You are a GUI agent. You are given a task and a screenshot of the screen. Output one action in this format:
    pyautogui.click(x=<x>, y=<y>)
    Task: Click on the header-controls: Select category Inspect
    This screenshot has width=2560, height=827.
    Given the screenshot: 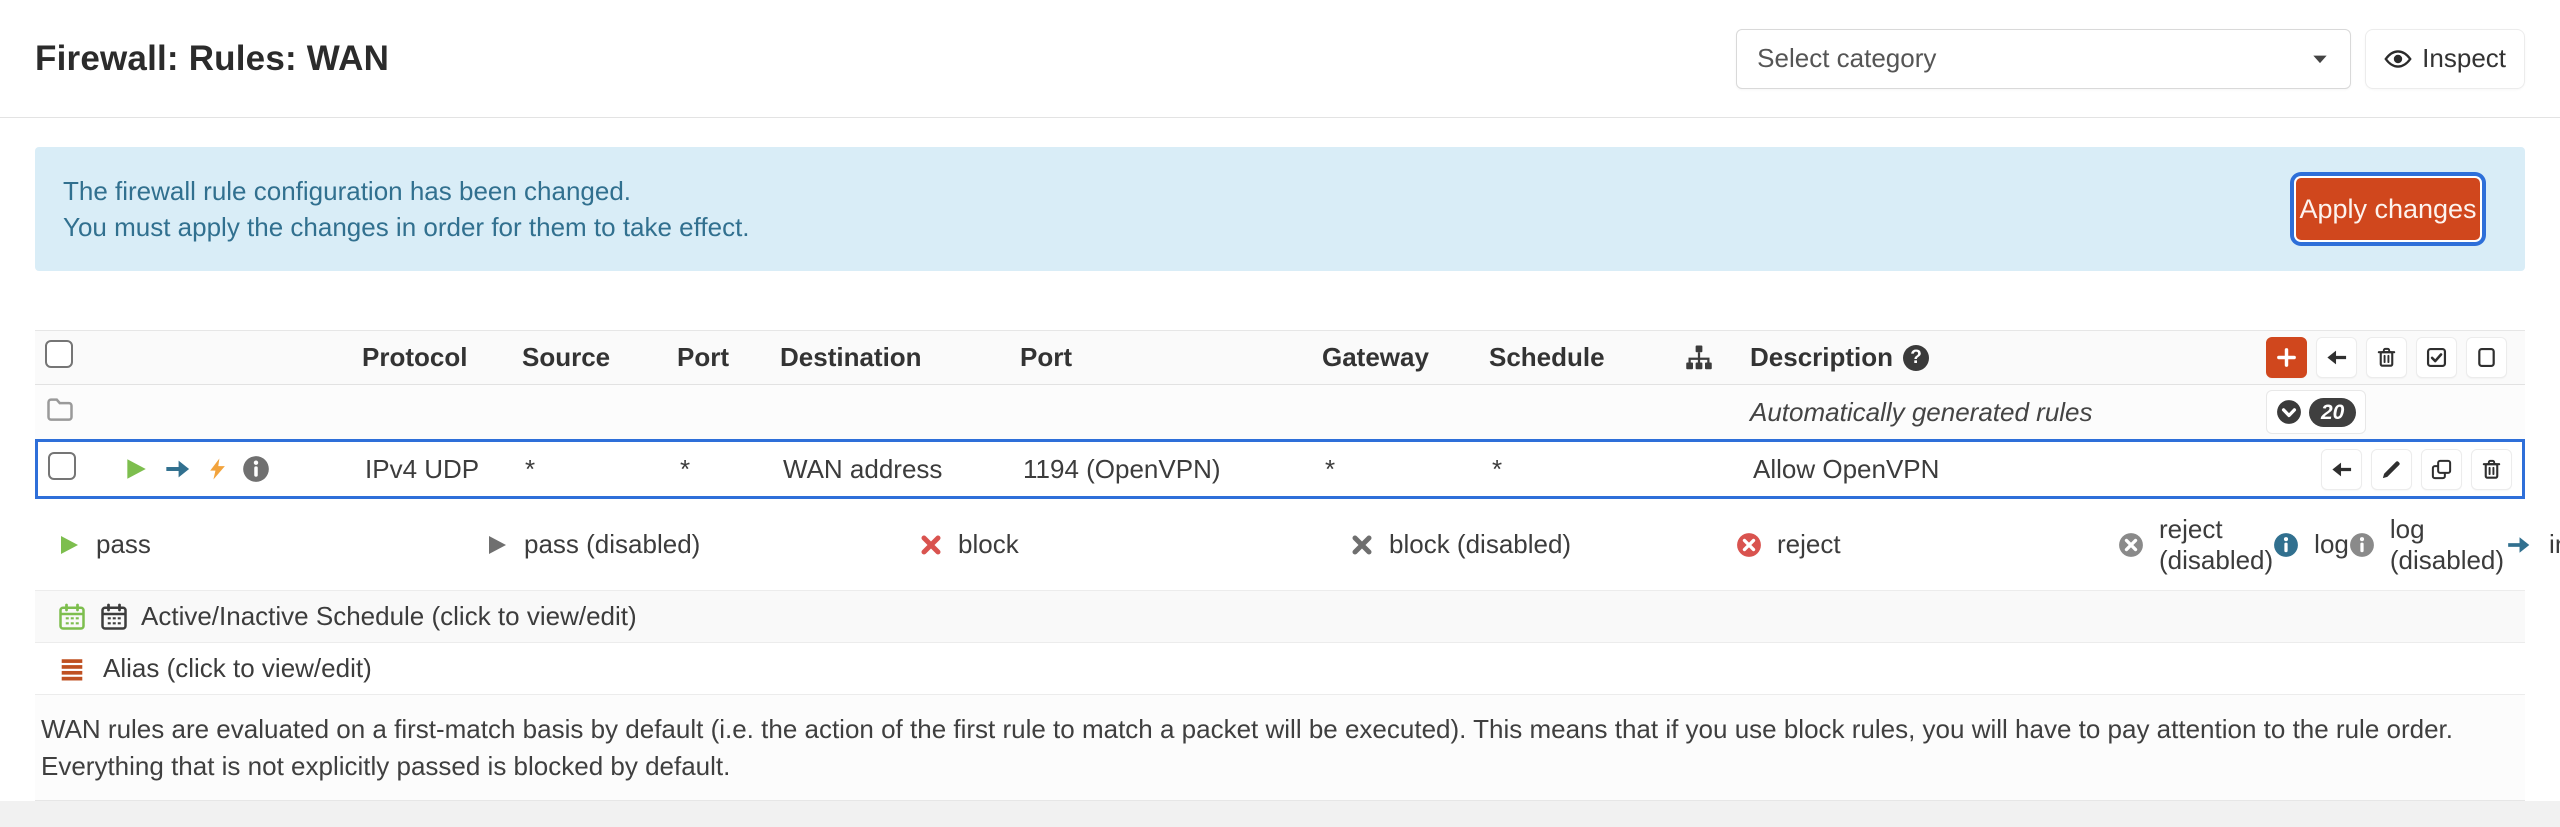 What is the action you would take?
    pyautogui.click(x=2130, y=58)
    